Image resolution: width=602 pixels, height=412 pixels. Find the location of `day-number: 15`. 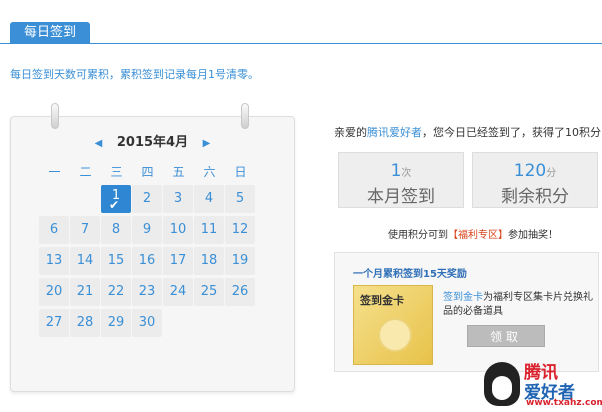

day-number: 15 is located at coordinates (116, 260).